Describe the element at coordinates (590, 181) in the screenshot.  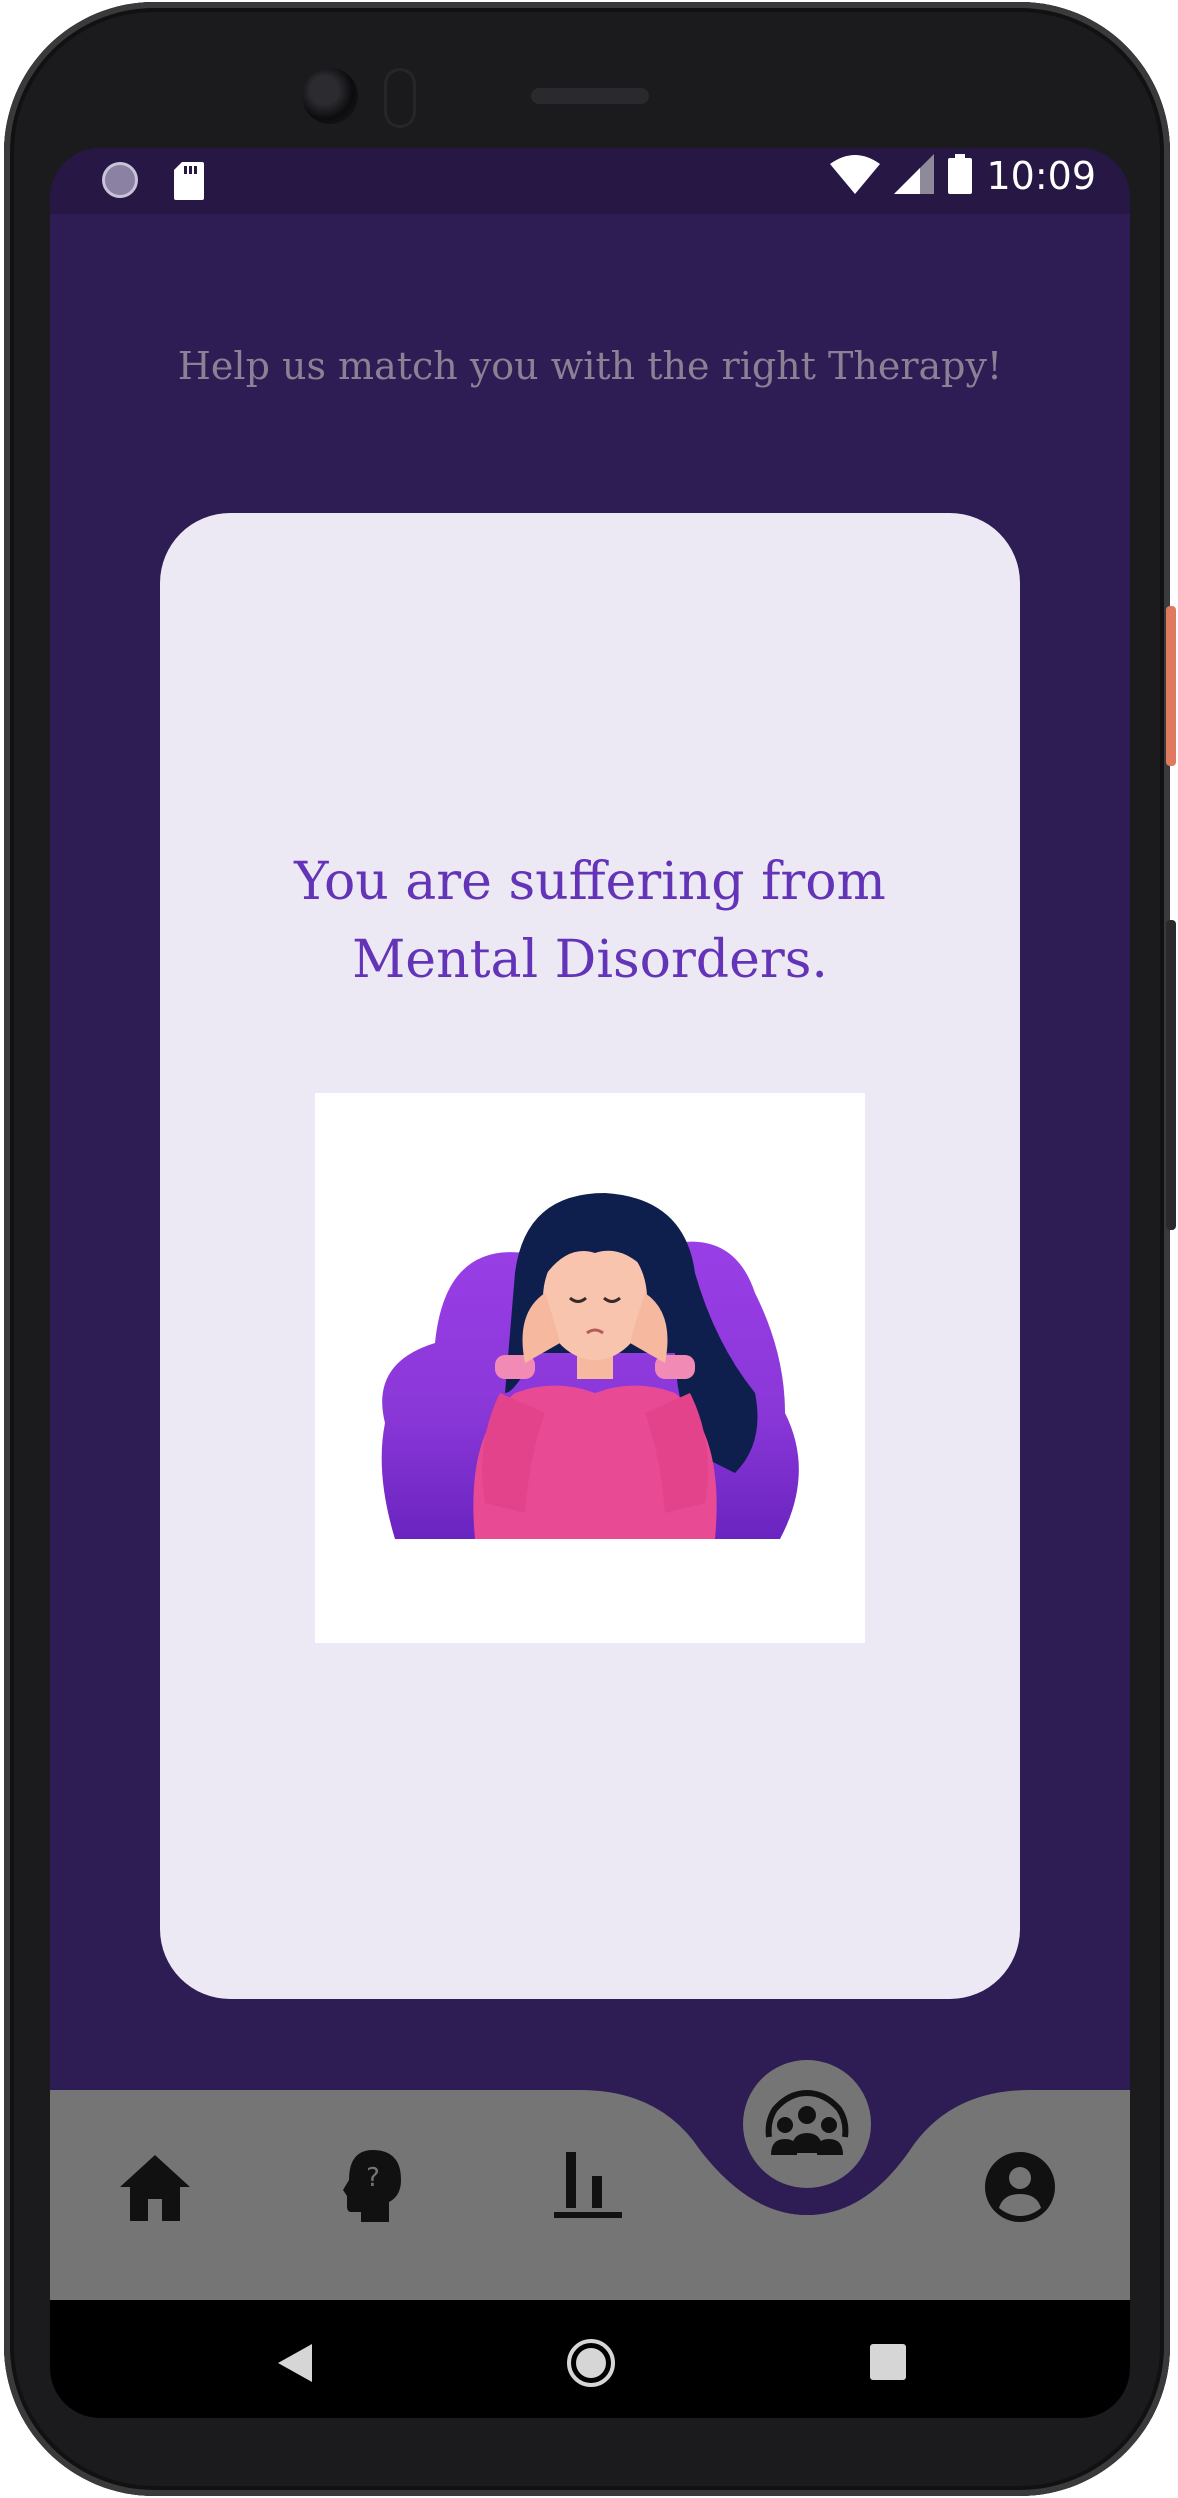
I see `status-bar: 10:09` at that location.